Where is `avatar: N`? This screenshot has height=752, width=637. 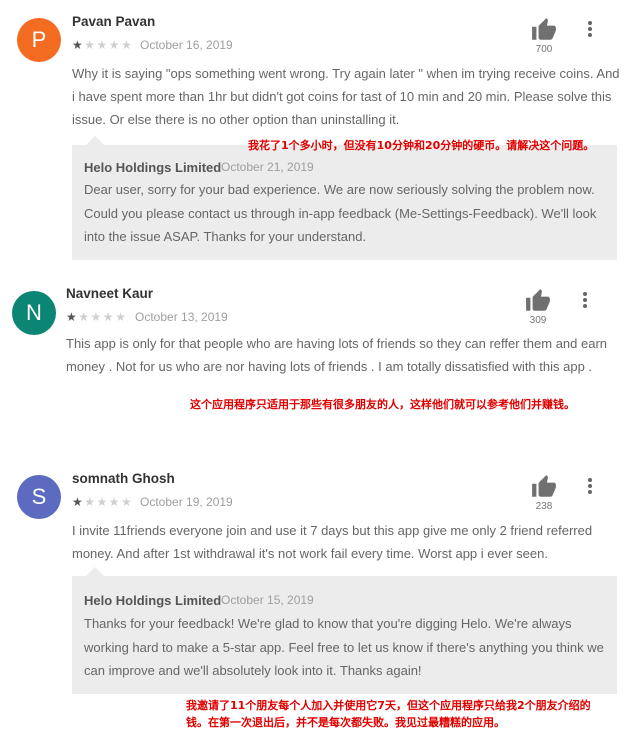
avatar: N is located at coordinates (34, 313).